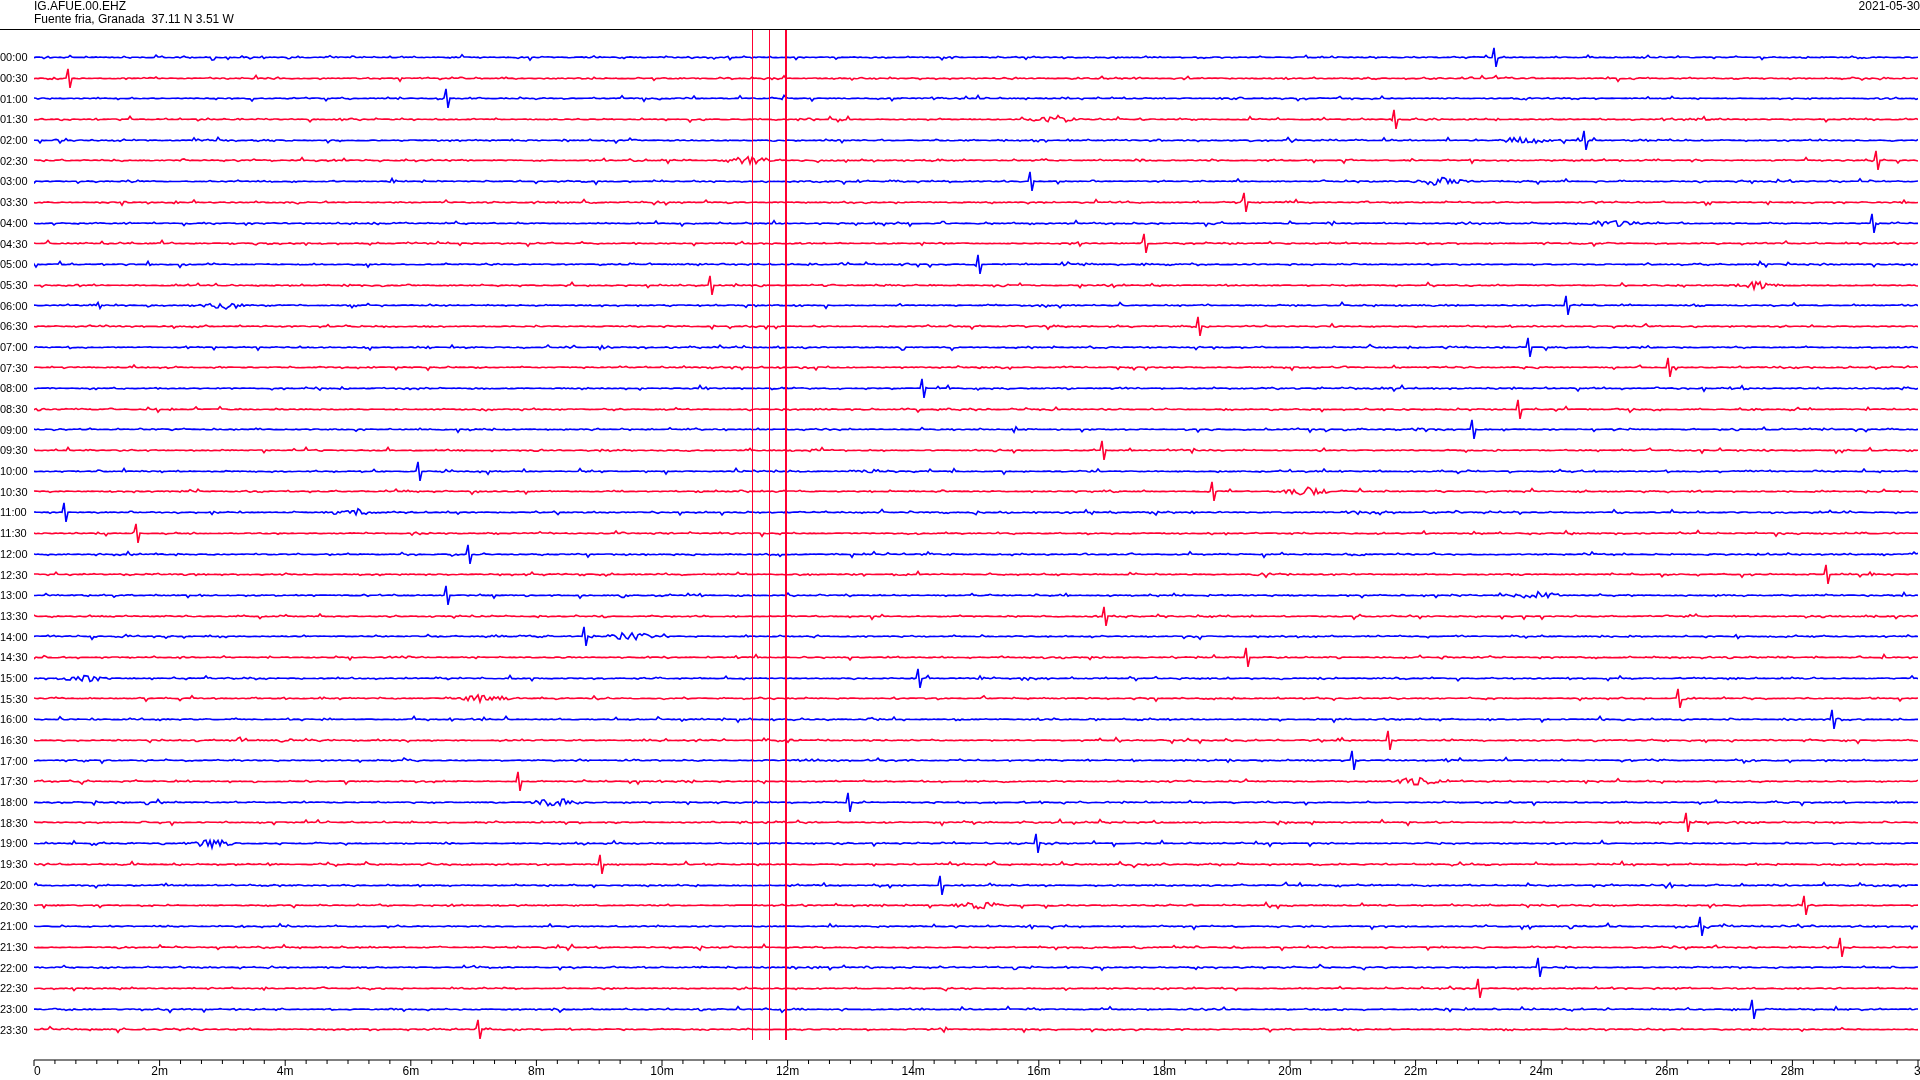 The image size is (1920, 1080). Describe the element at coordinates (14, 677) in the screenshot. I see `time-label: 15:00` at that location.